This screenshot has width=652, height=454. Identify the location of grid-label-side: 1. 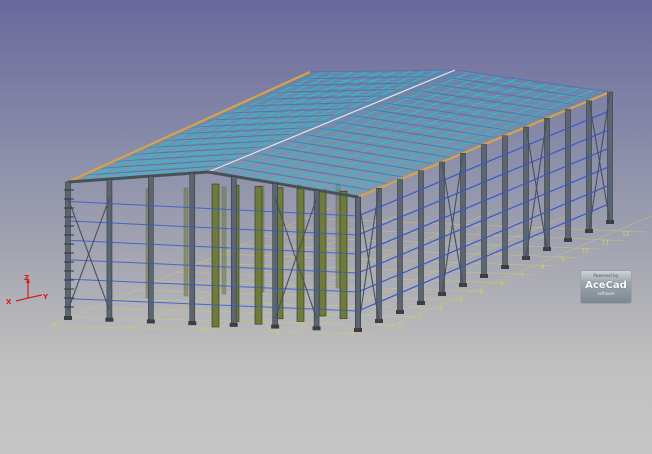
(400, 325).